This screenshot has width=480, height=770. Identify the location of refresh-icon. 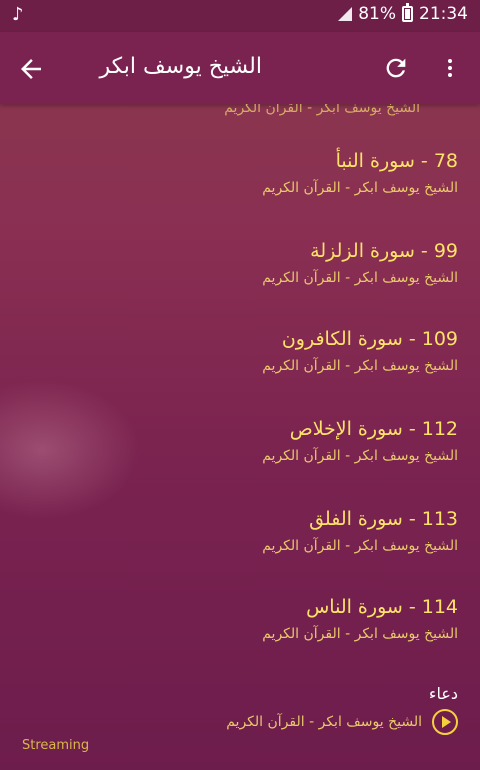
(396, 68).